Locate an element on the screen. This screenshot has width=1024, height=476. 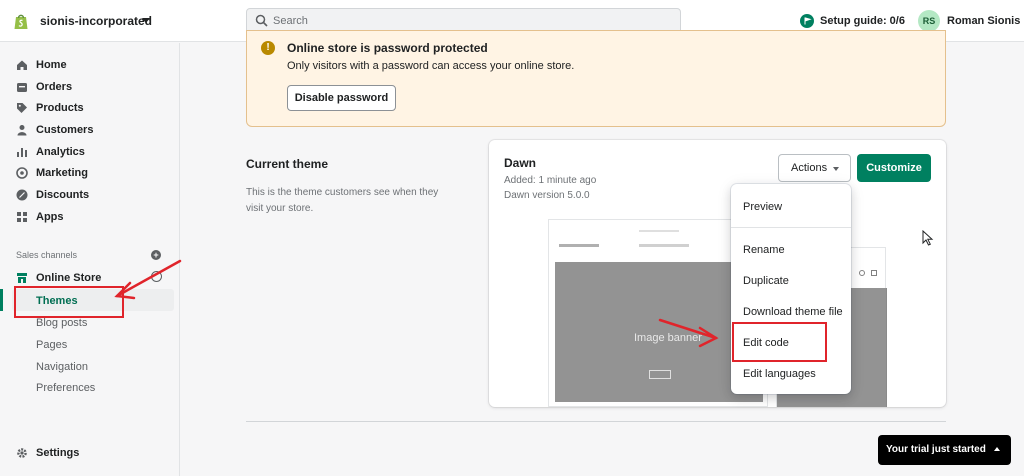
sidebar-item-label: Customers is located at coordinates (65, 130).